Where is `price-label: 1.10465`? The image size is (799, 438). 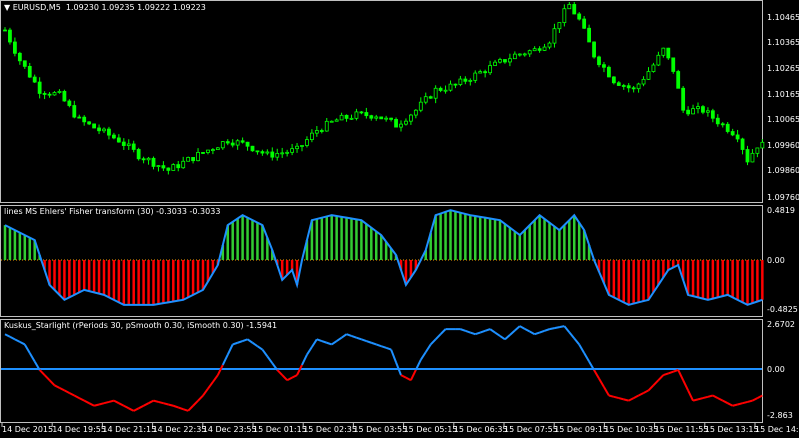 price-label: 1.10465 is located at coordinates (783, 17).